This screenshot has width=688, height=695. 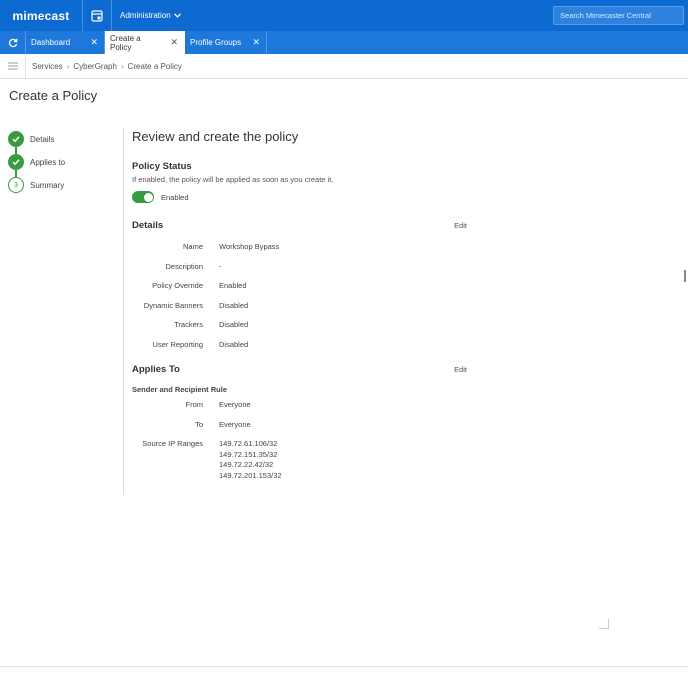 I want to click on detail-row-trackers: Trackers Disabled, so click(x=299, y=330).